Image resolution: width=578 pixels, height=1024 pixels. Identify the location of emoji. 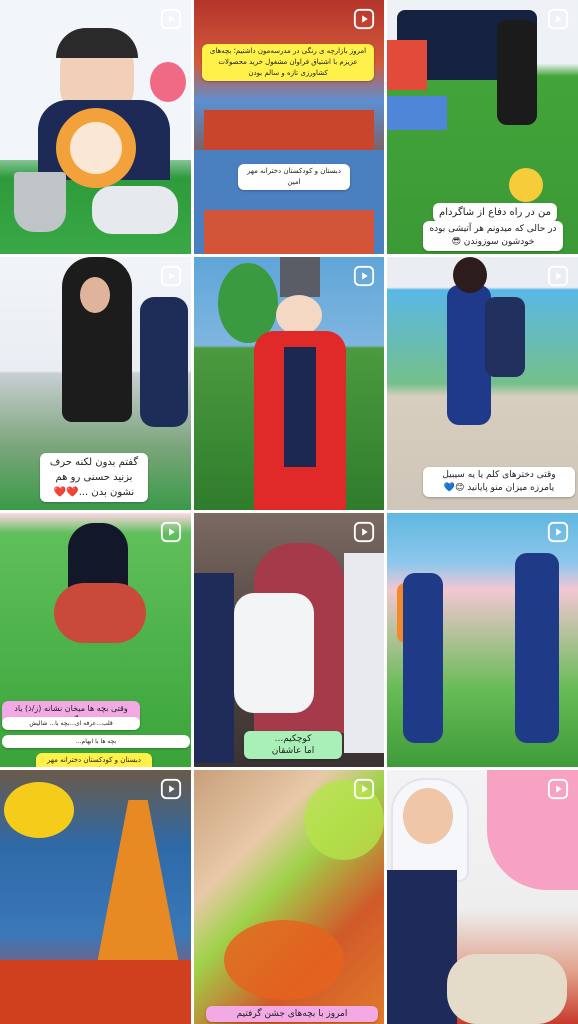
(526, 185).